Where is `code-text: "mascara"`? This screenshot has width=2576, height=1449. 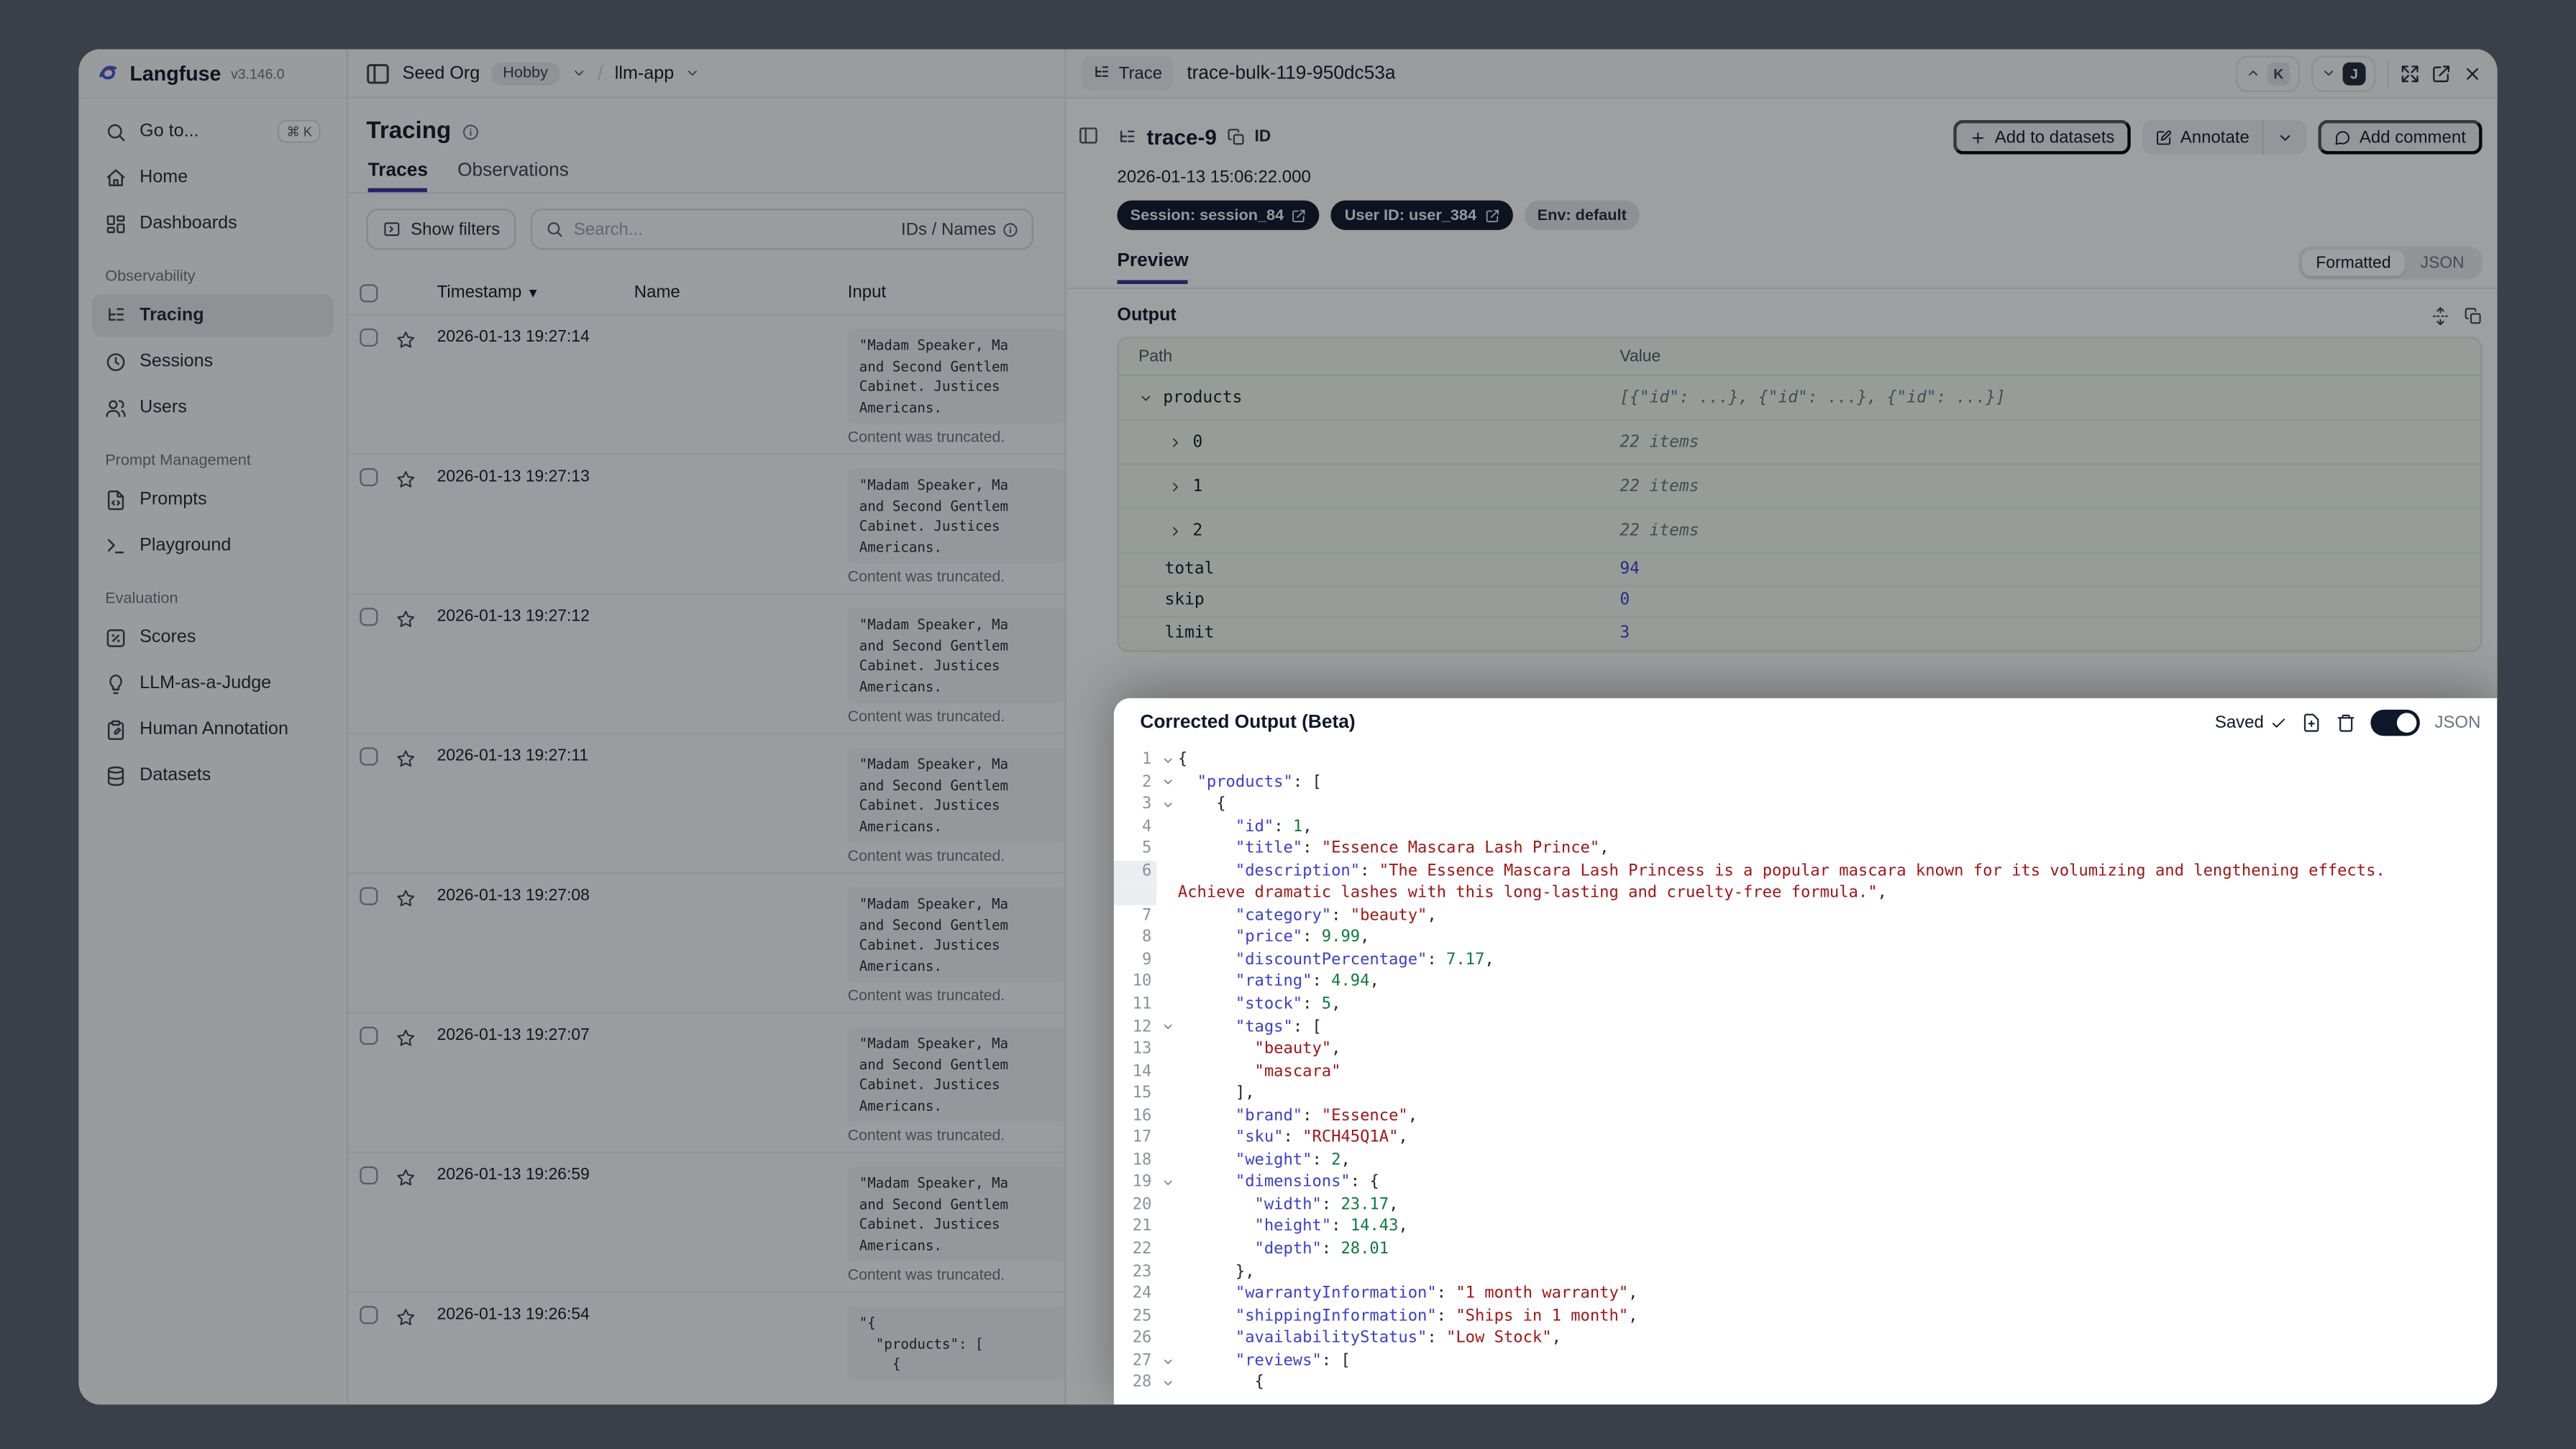 code-text: "mascara" is located at coordinates (1297, 1071).